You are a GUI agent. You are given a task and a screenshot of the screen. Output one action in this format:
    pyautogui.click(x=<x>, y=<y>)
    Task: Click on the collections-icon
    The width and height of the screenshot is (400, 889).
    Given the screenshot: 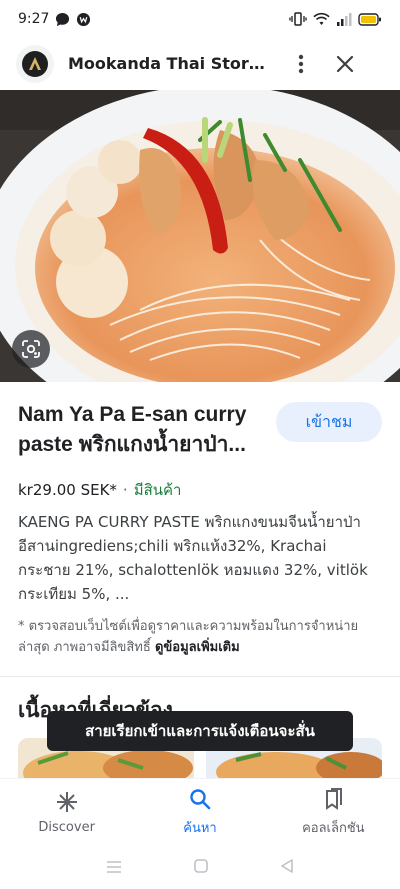 What is the action you would take?
    pyautogui.click(x=333, y=799)
    